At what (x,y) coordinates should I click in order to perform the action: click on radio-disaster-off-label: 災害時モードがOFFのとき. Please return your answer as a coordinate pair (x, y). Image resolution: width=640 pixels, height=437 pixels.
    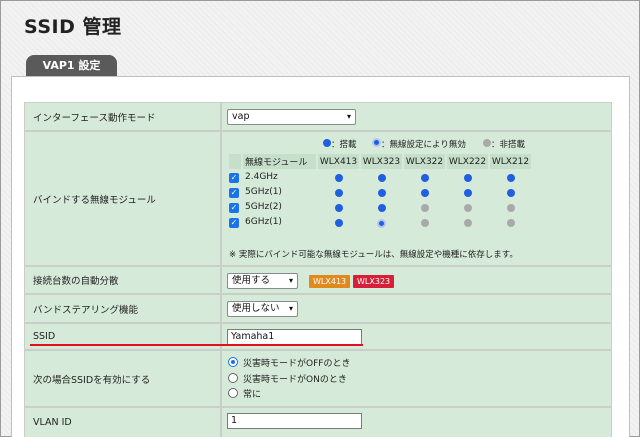
    Looking at the image, I should click on (297, 364).